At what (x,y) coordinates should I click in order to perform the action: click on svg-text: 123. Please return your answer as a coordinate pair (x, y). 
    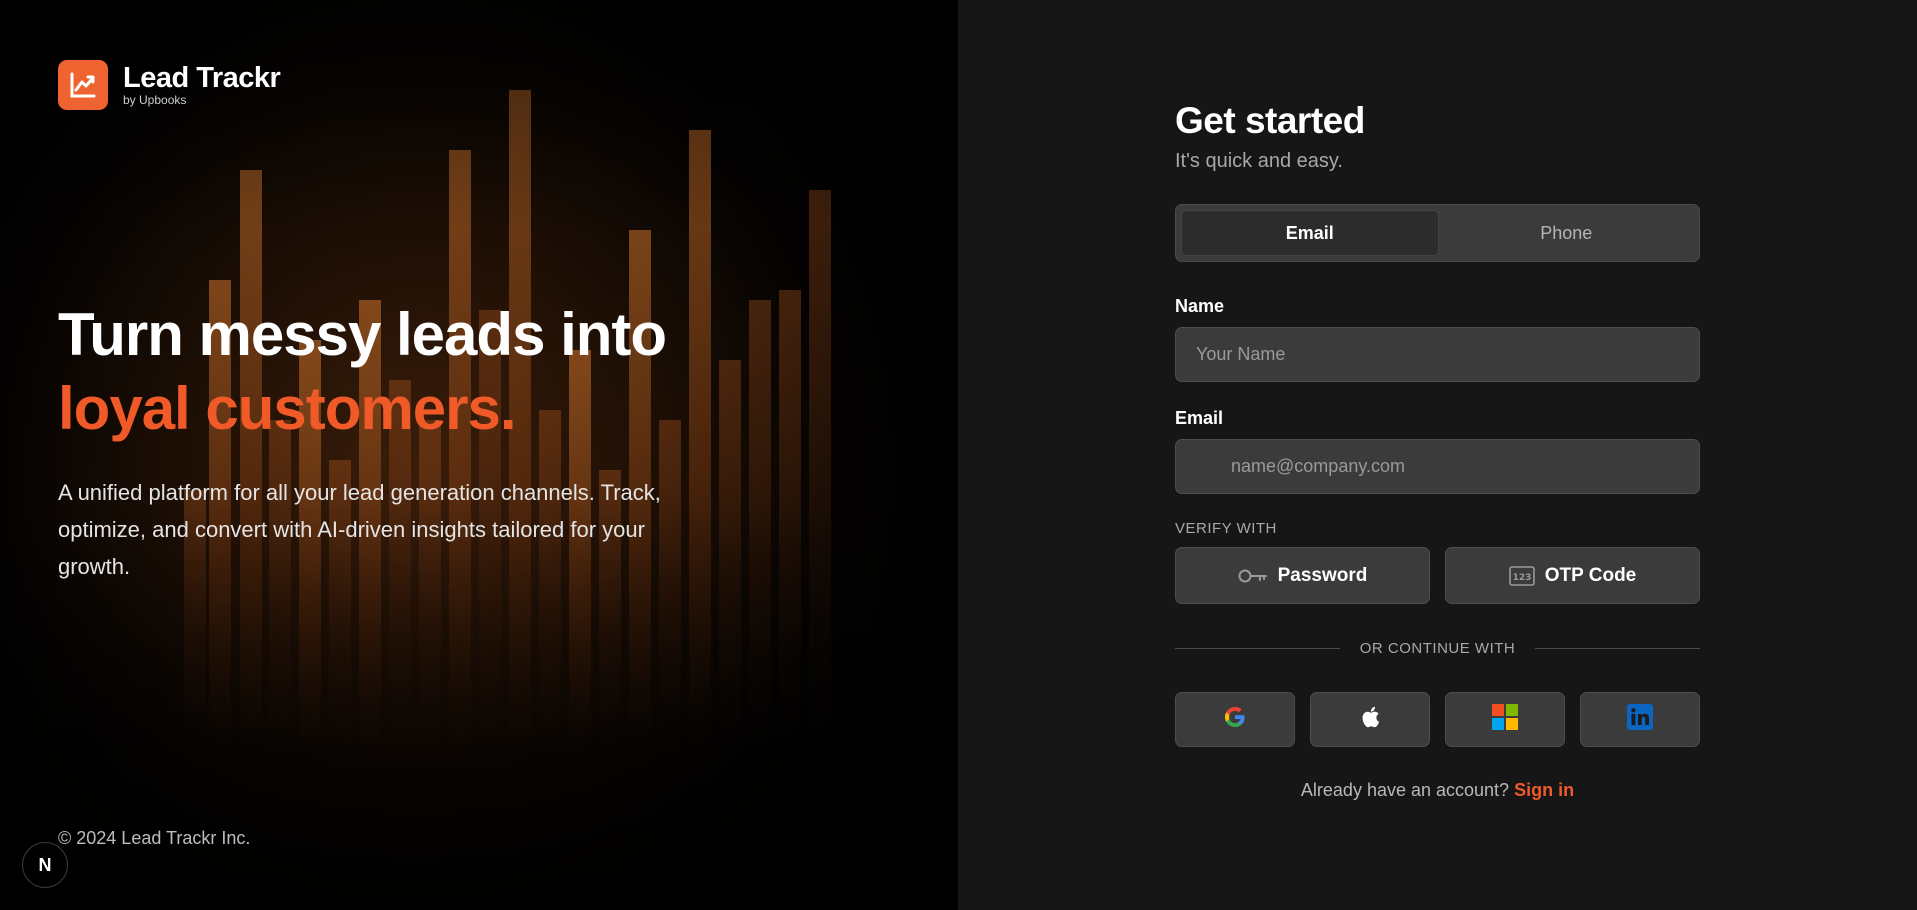
    Looking at the image, I should click on (1521, 578).